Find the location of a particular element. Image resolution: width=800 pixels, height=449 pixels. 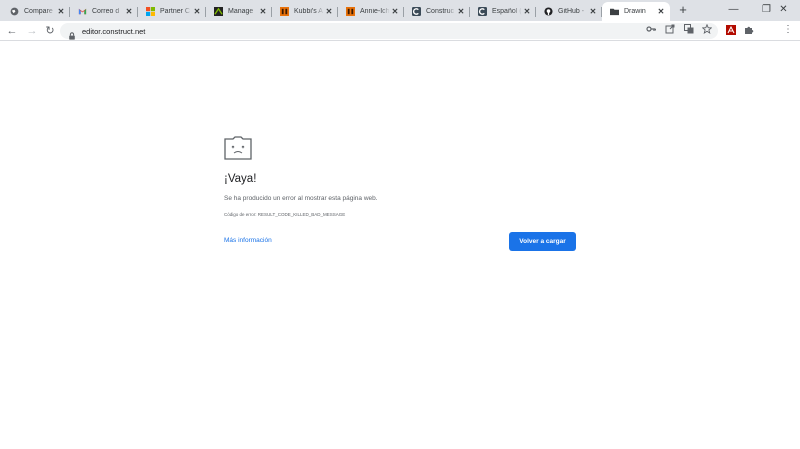

url-text: editor.construct.net is located at coordinates (113, 31).